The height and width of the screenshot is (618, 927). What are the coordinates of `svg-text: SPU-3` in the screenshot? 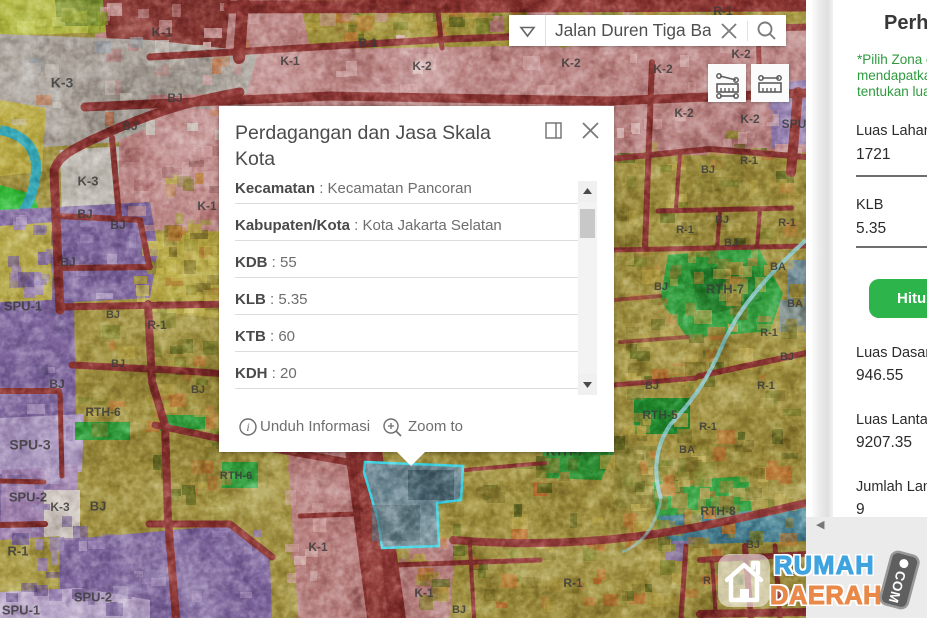 It's located at (29, 445).